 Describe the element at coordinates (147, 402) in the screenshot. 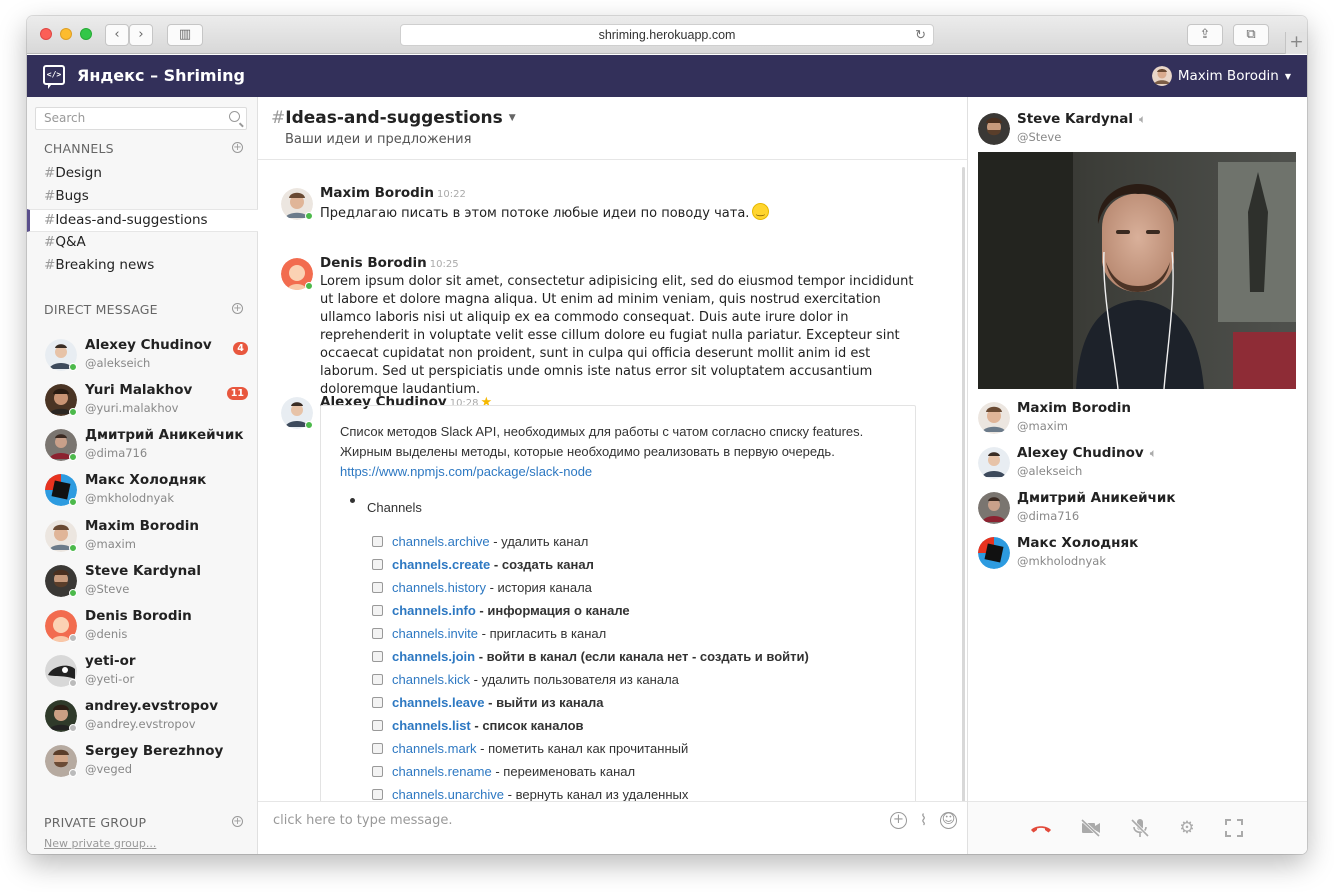

I see `dm-item: Yuri Malakhov @yuri.malakhov 11` at that location.